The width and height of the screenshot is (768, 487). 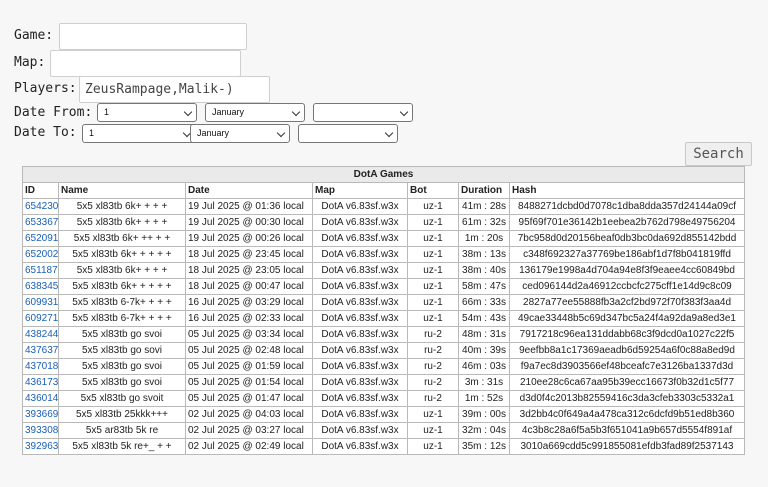 What do you see at coordinates (41, 238) in the screenshot?
I see `game-id-link: 652091` at bounding box center [41, 238].